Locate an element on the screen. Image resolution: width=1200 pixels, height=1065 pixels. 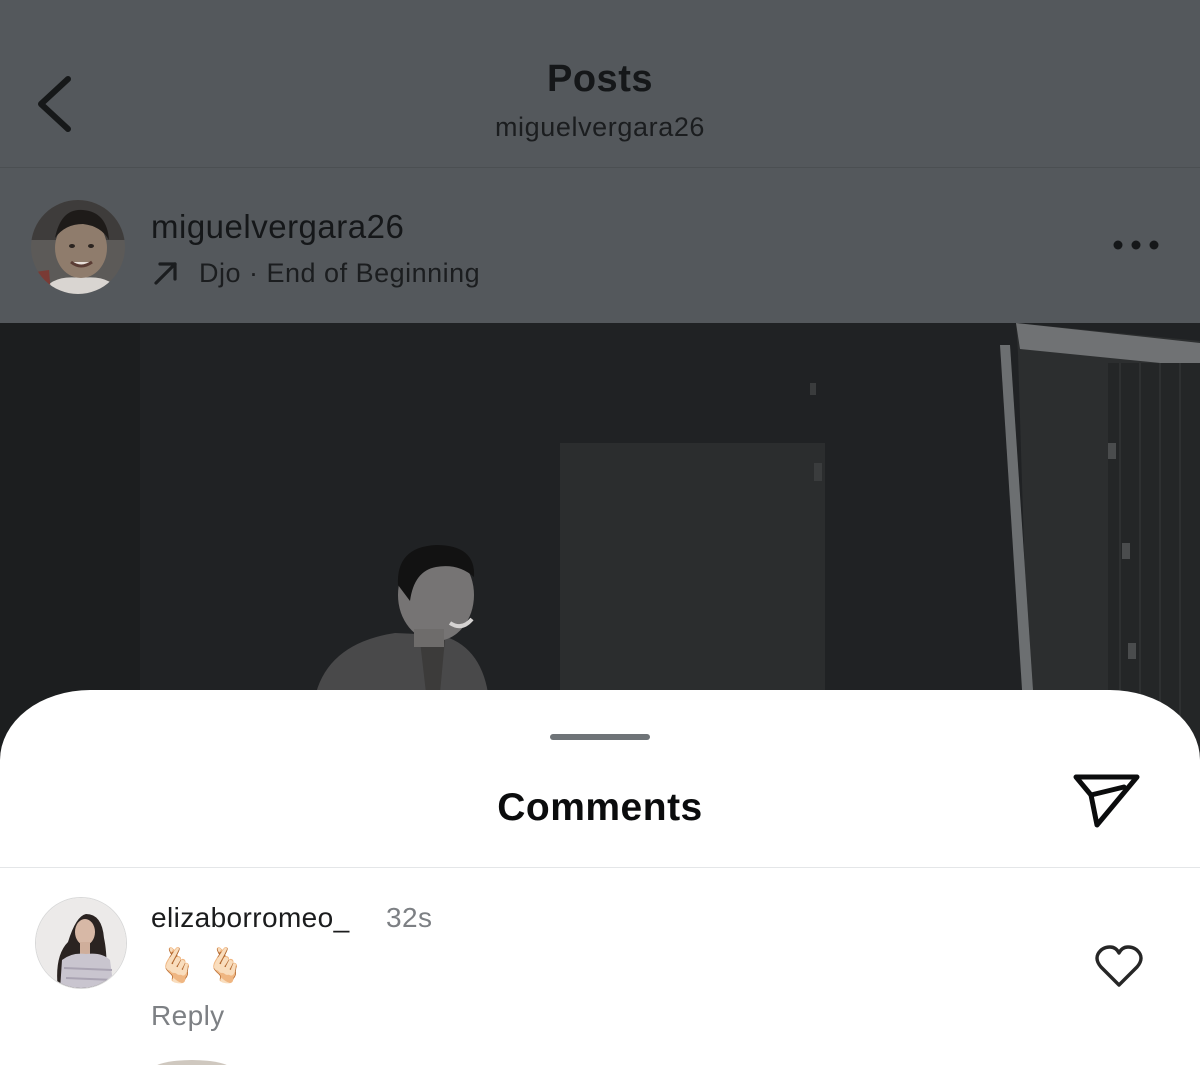
music-link: Djo · End of Beginning is located at coordinates (315, 273).